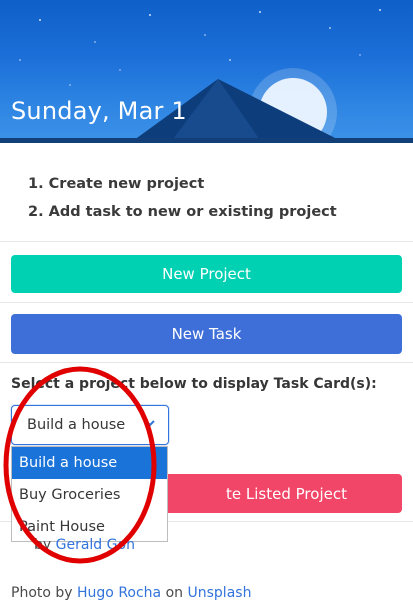 Image resolution: width=413 pixels, height=614 pixels. What do you see at coordinates (43, 545) in the screenshot?
I see `builder-credit-prefix: by` at bounding box center [43, 545].